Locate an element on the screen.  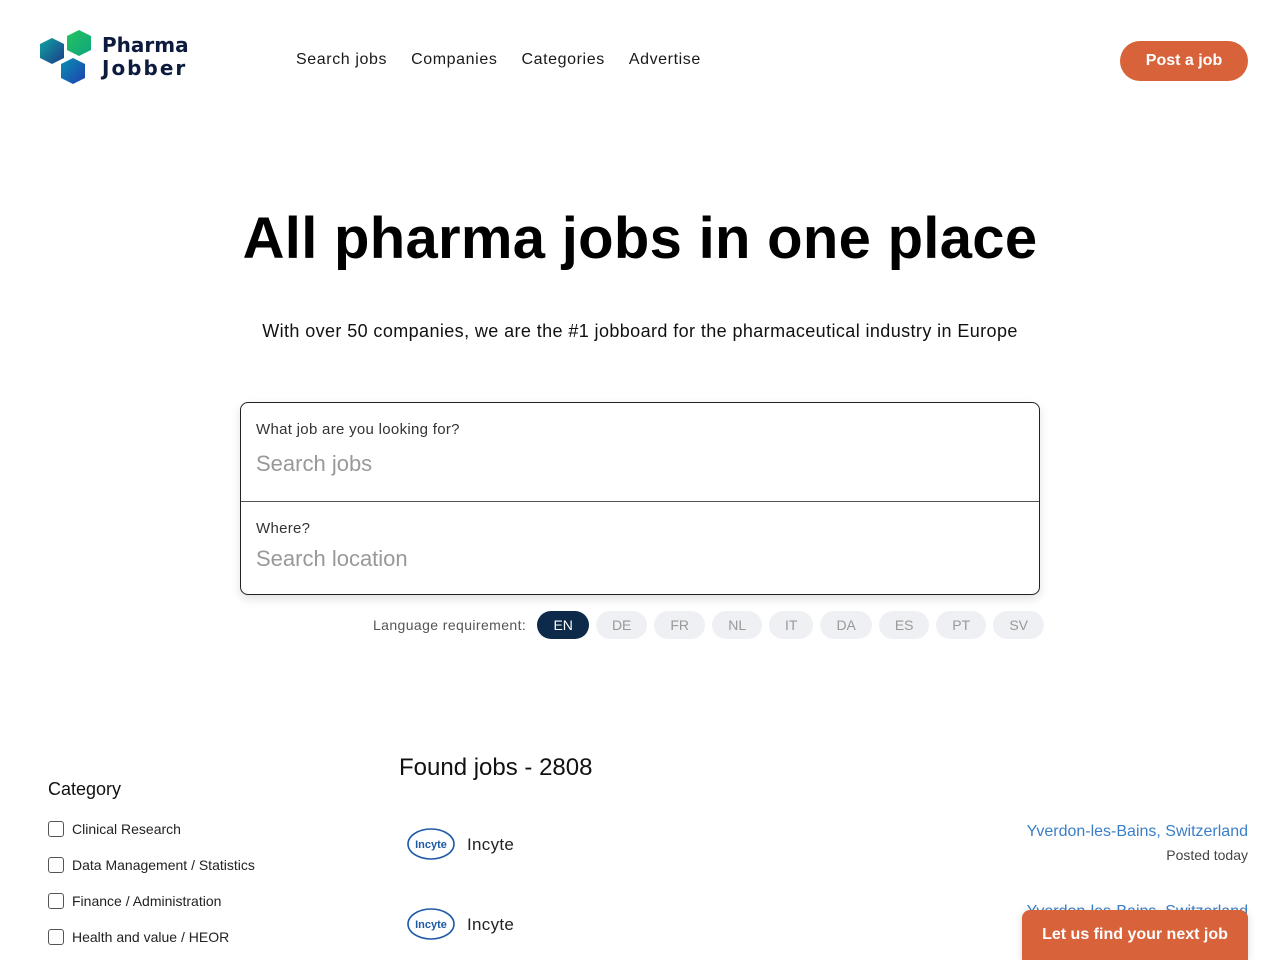
hero-title: All pharma jobs in one place is located at coordinates (640, 238).